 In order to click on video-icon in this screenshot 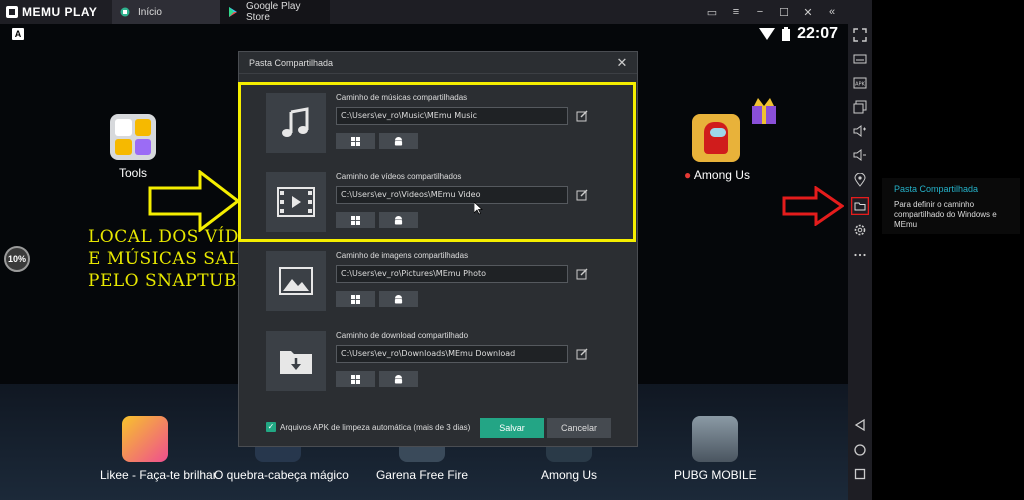, I will do `click(296, 202)`.